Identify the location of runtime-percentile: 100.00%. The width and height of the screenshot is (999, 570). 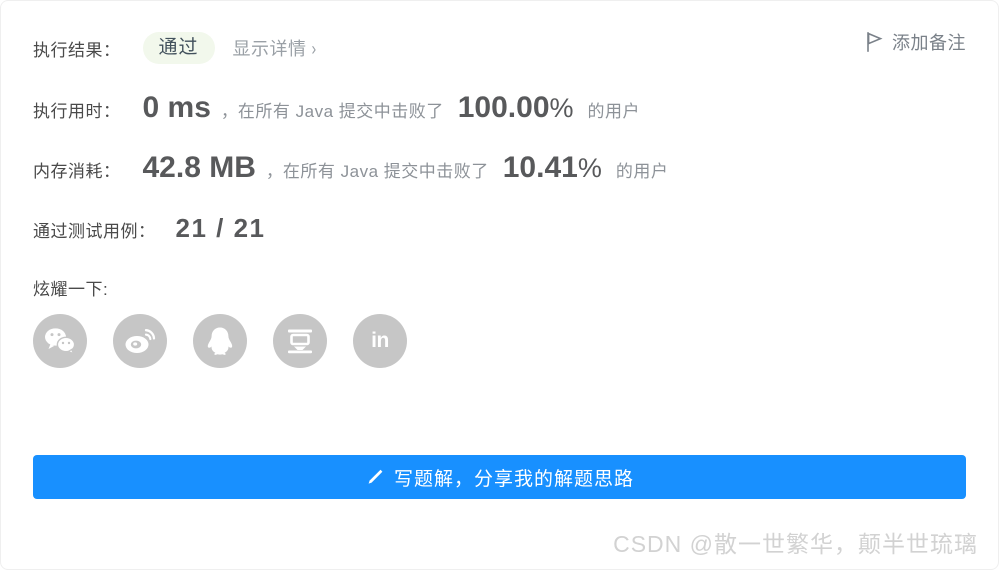
(516, 108).